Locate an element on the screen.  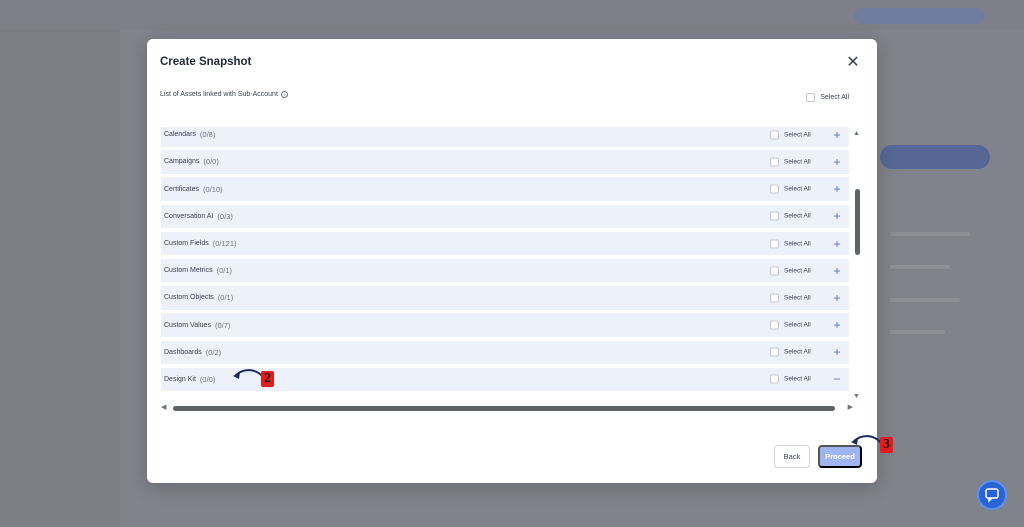
asset-count: (0/121) is located at coordinates (224, 243).